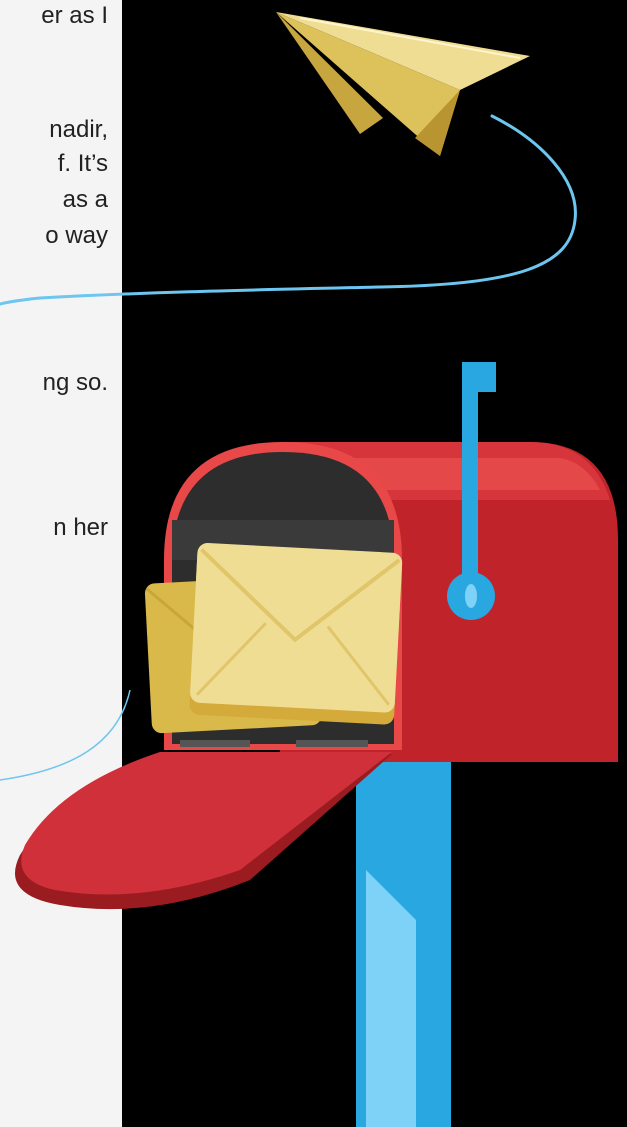 The width and height of the screenshot is (627, 1127). What do you see at coordinates (65, 735) in the screenshot?
I see `plane-trail-thin` at bounding box center [65, 735].